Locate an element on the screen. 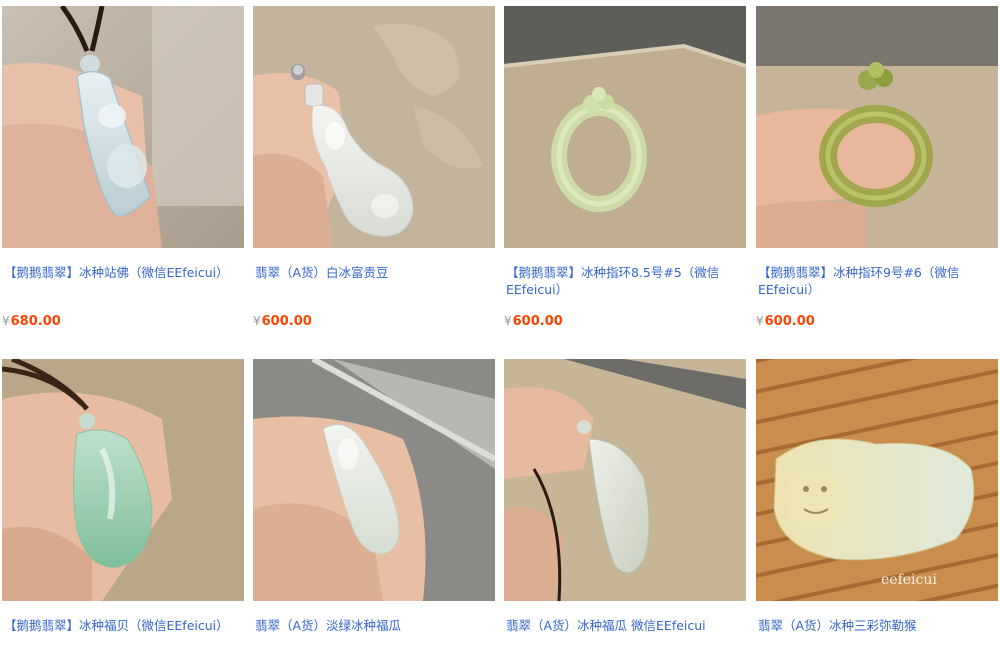 The width and height of the screenshot is (1000, 648). product-title: 【鹅鹅翡翠】冰种指环9号#6（微信EEfeicui） is located at coordinates (877, 281).